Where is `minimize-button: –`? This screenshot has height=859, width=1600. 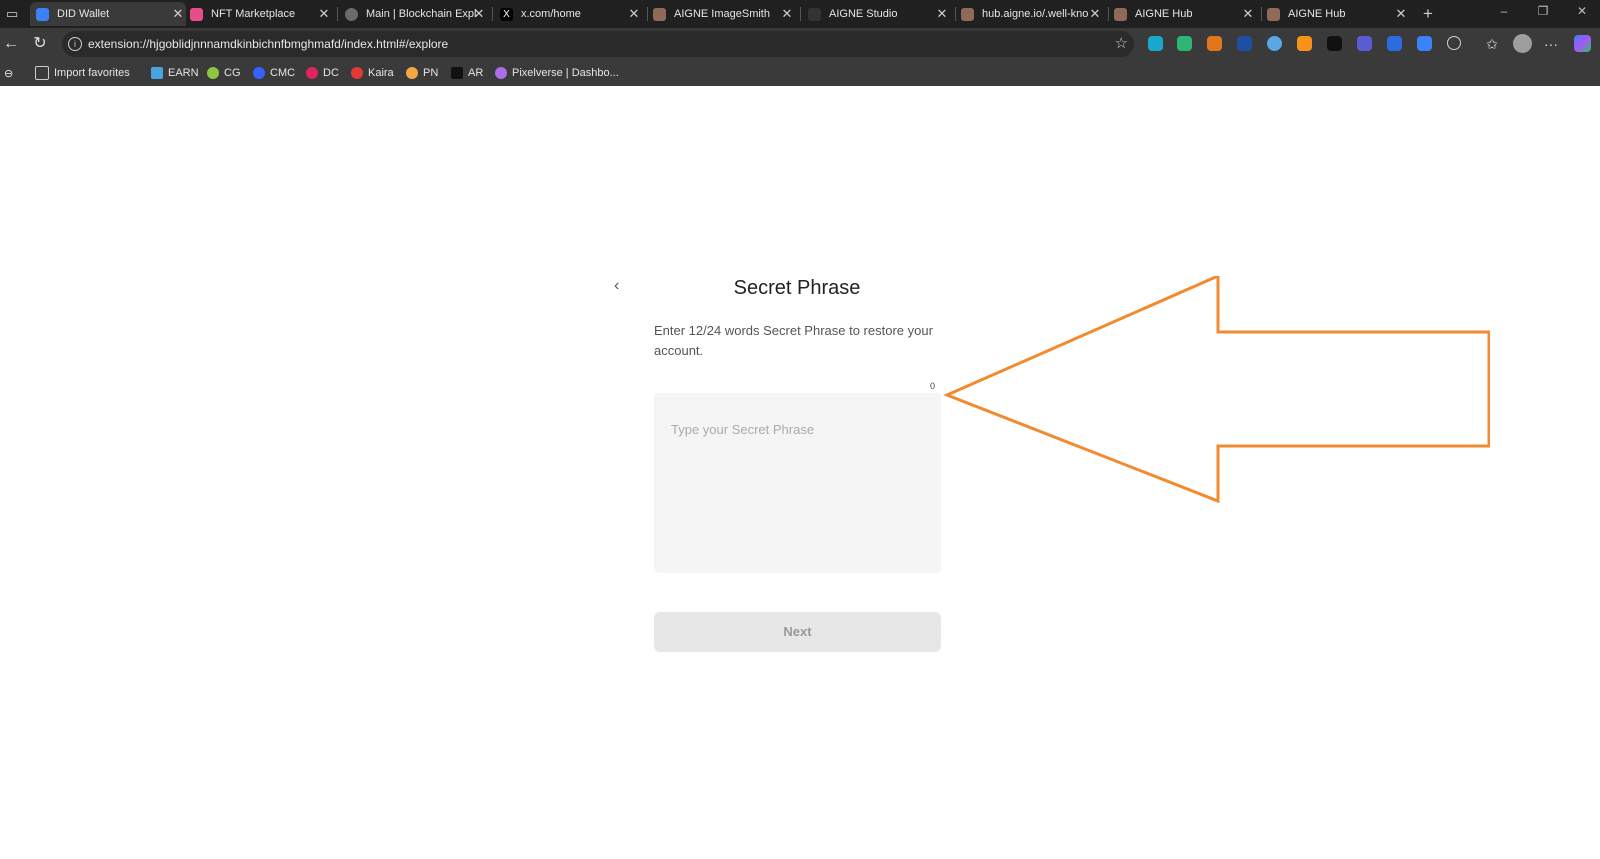 minimize-button: – is located at coordinates (1504, 11).